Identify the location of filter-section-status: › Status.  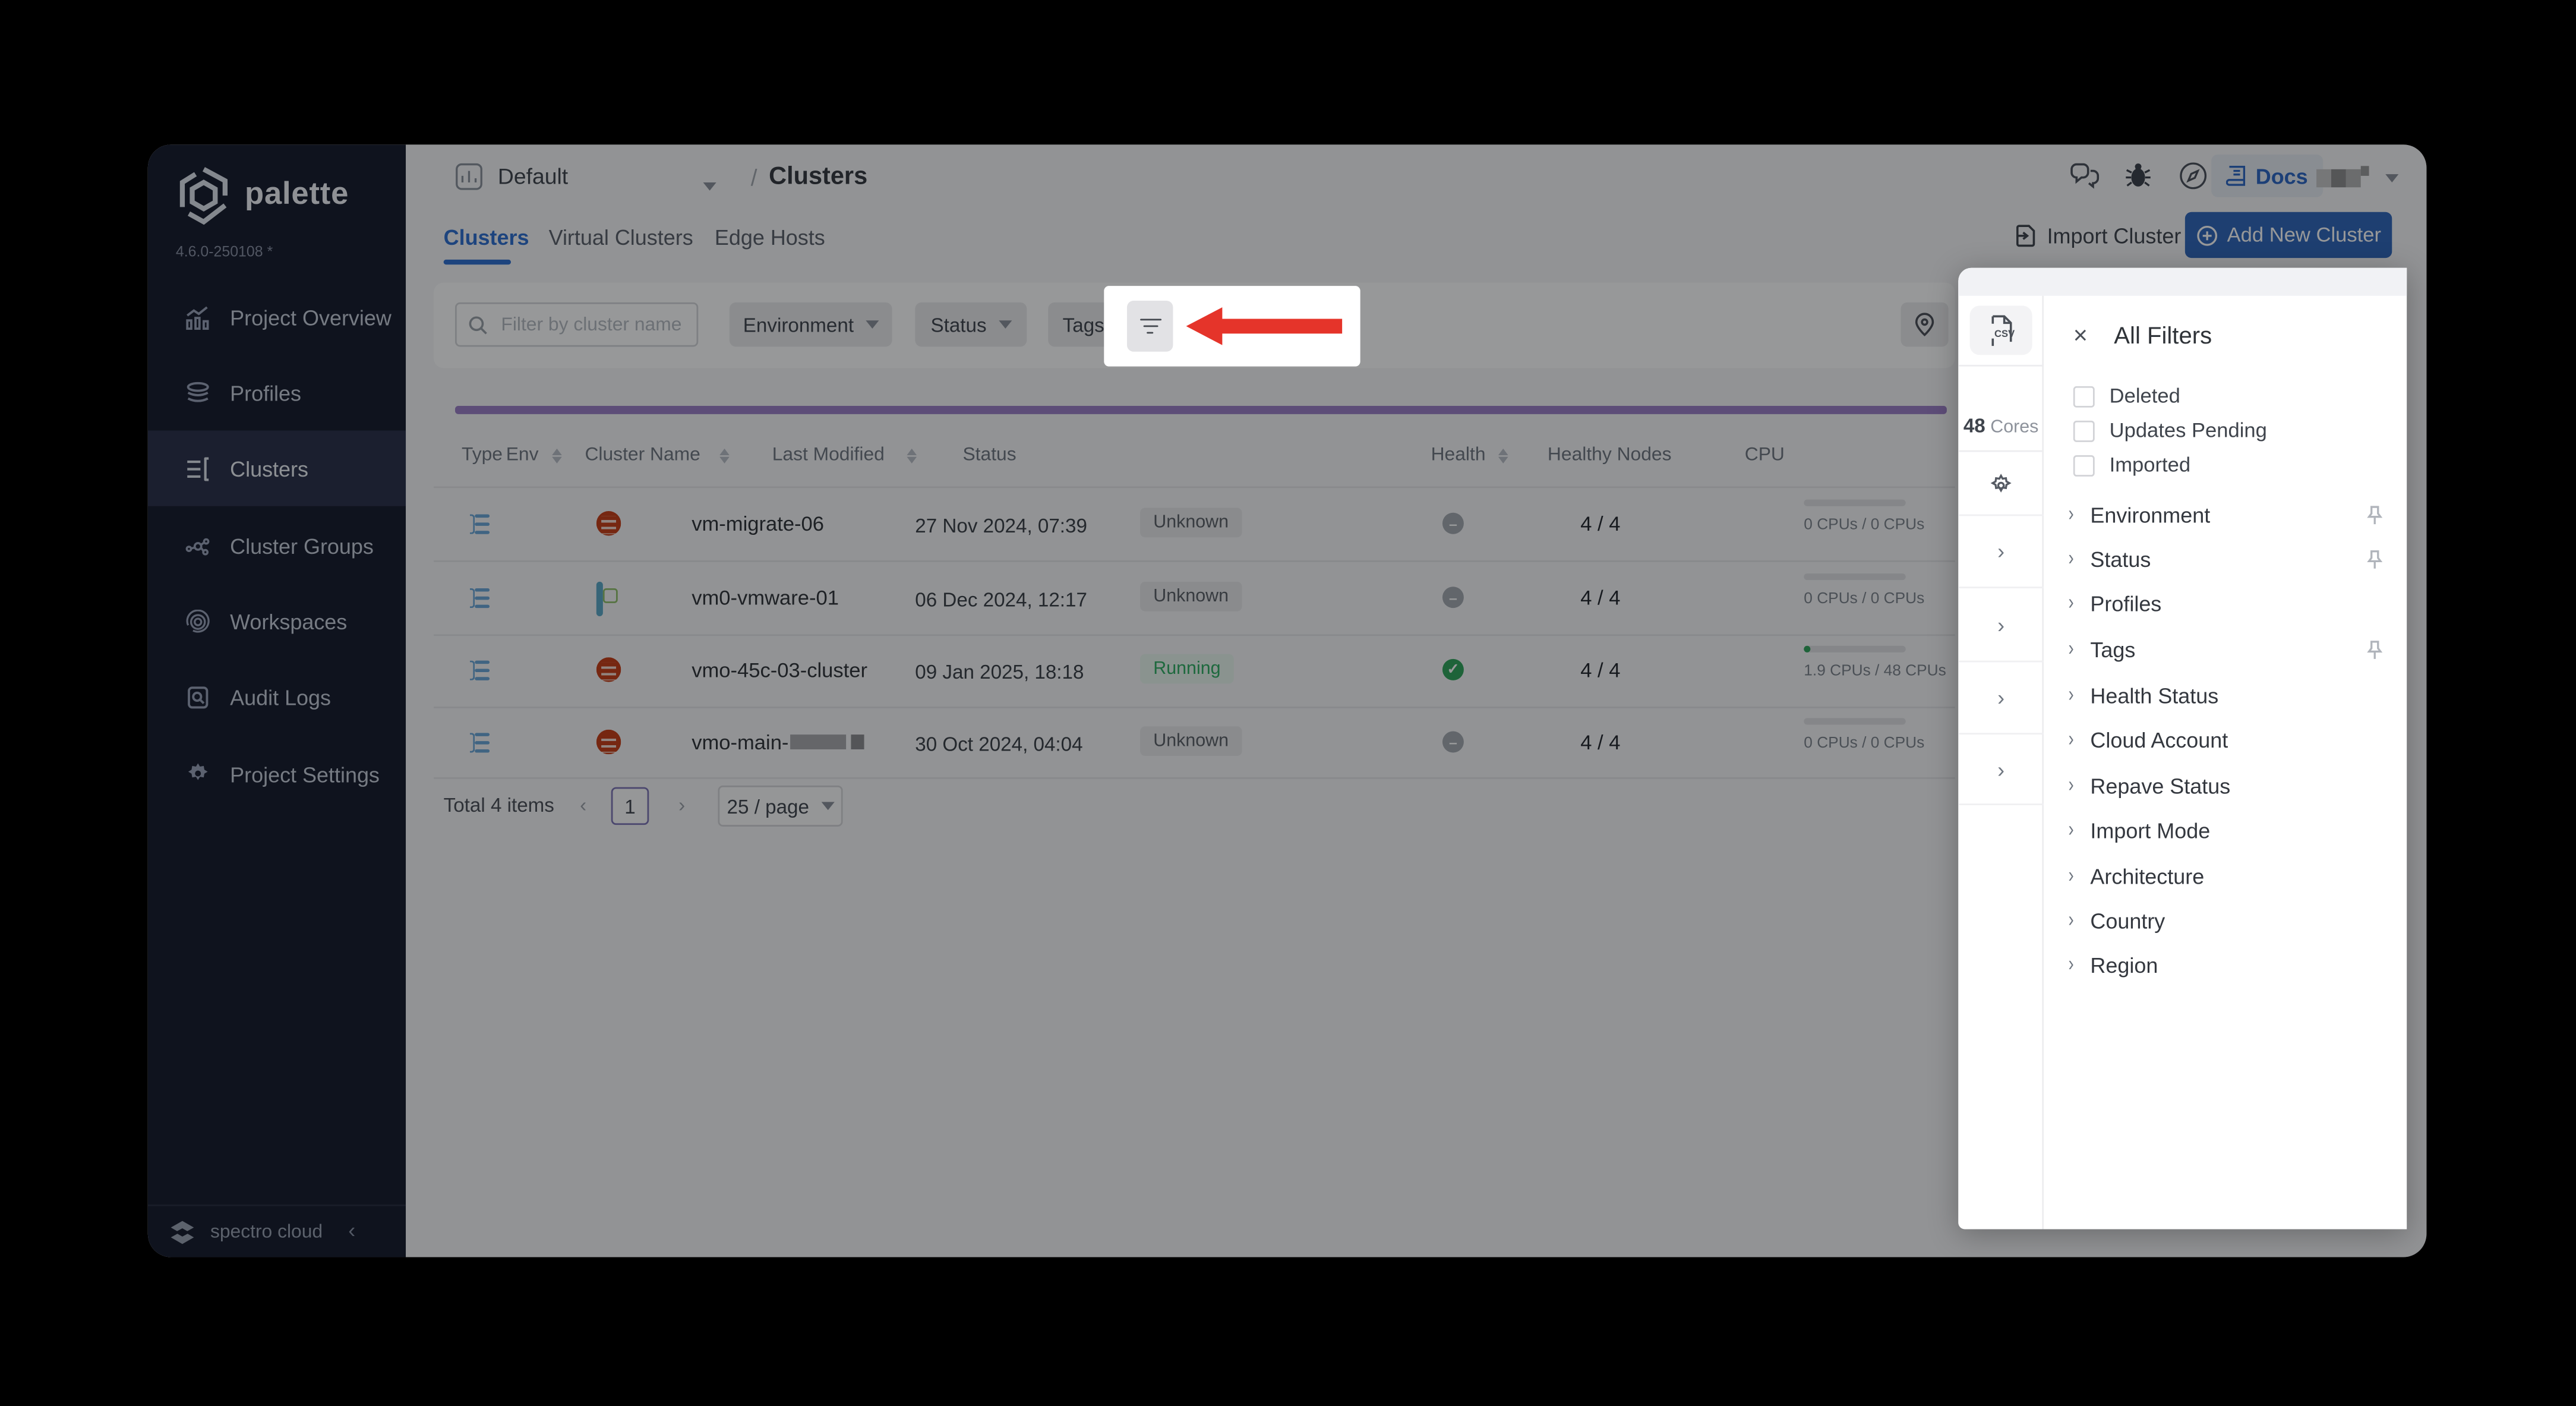
(2226, 559).